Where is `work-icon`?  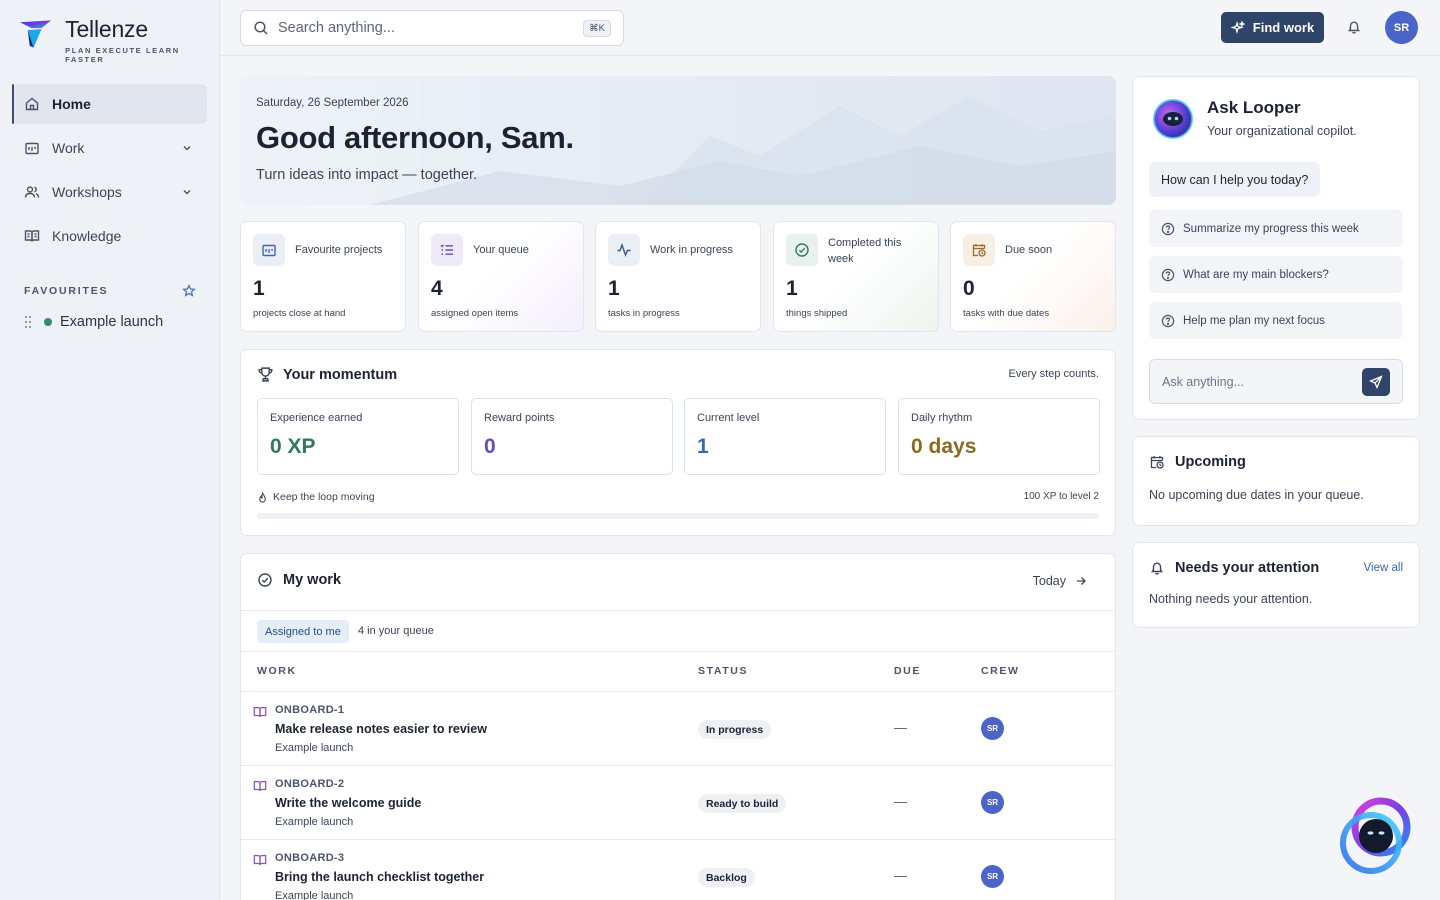
work-icon is located at coordinates (32, 148).